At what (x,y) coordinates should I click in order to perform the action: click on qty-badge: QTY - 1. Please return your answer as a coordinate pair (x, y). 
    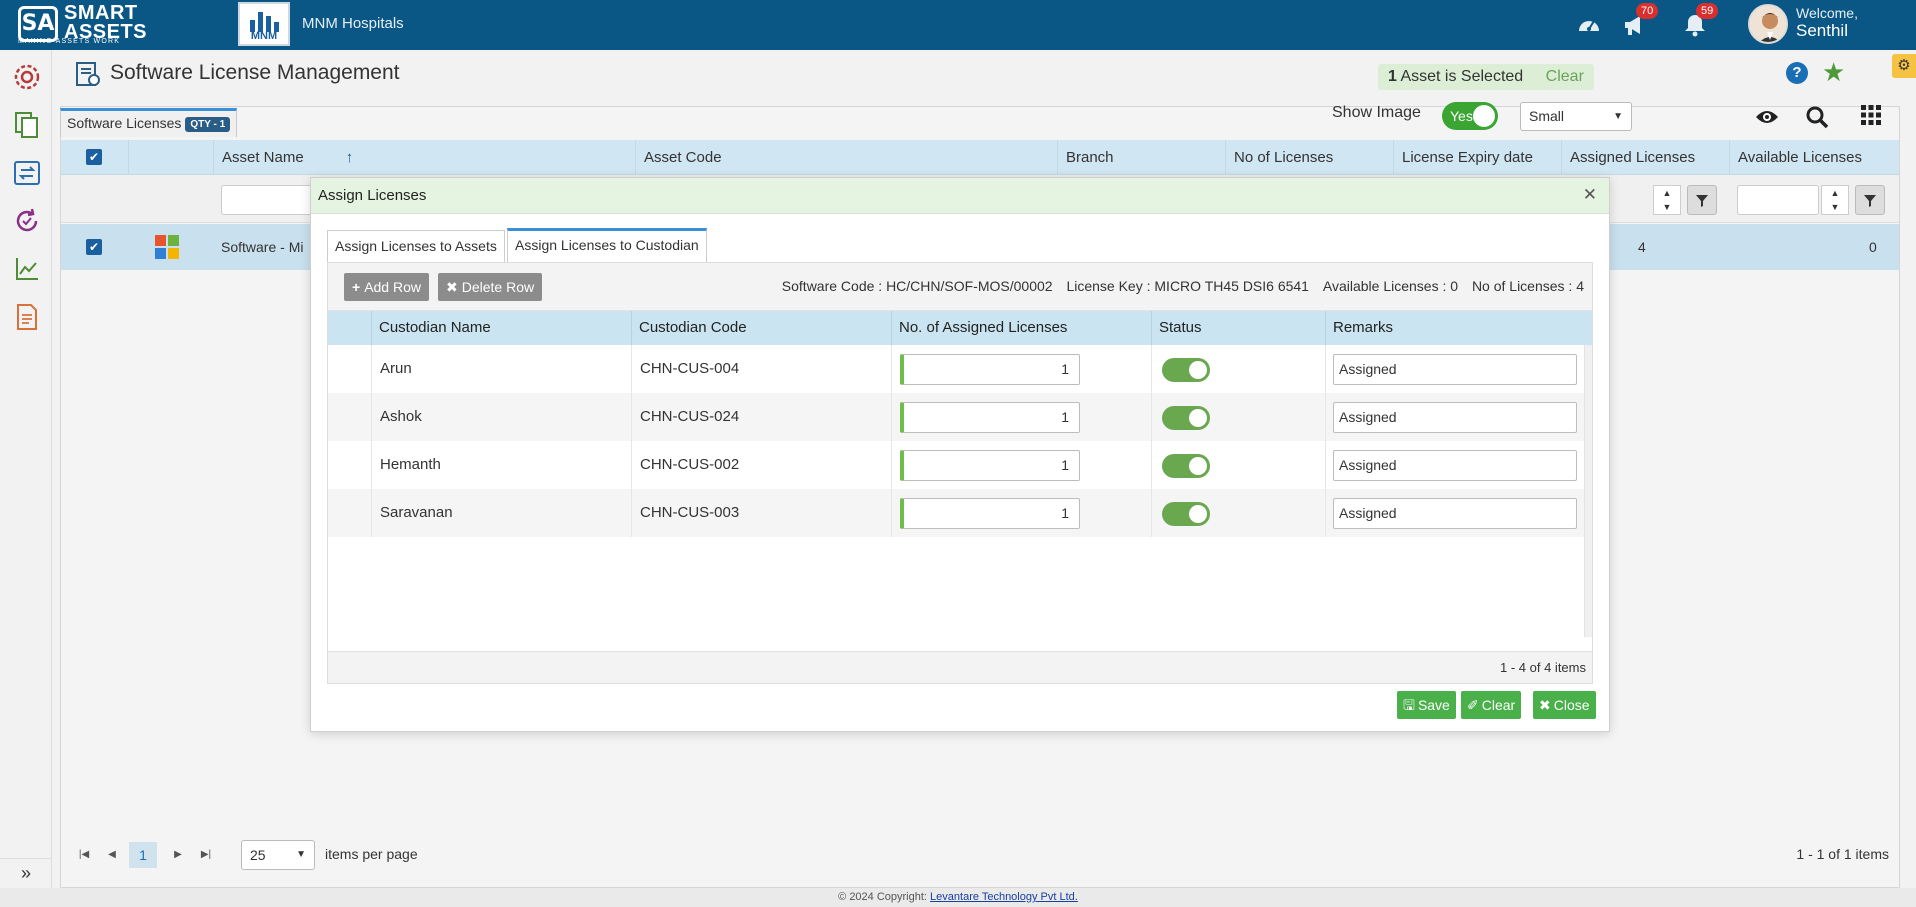
    Looking at the image, I should click on (208, 124).